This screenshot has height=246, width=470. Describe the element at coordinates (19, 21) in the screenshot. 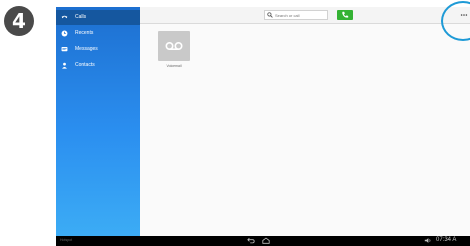

I see `step-number-badge: 4` at that location.